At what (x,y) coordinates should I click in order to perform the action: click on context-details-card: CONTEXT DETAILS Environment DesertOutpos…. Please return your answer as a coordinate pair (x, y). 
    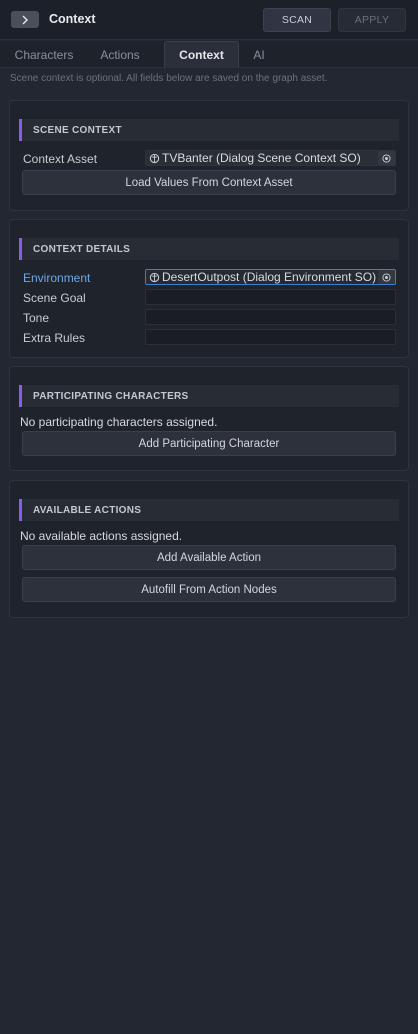
    Looking at the image, I should click on (209, 288).